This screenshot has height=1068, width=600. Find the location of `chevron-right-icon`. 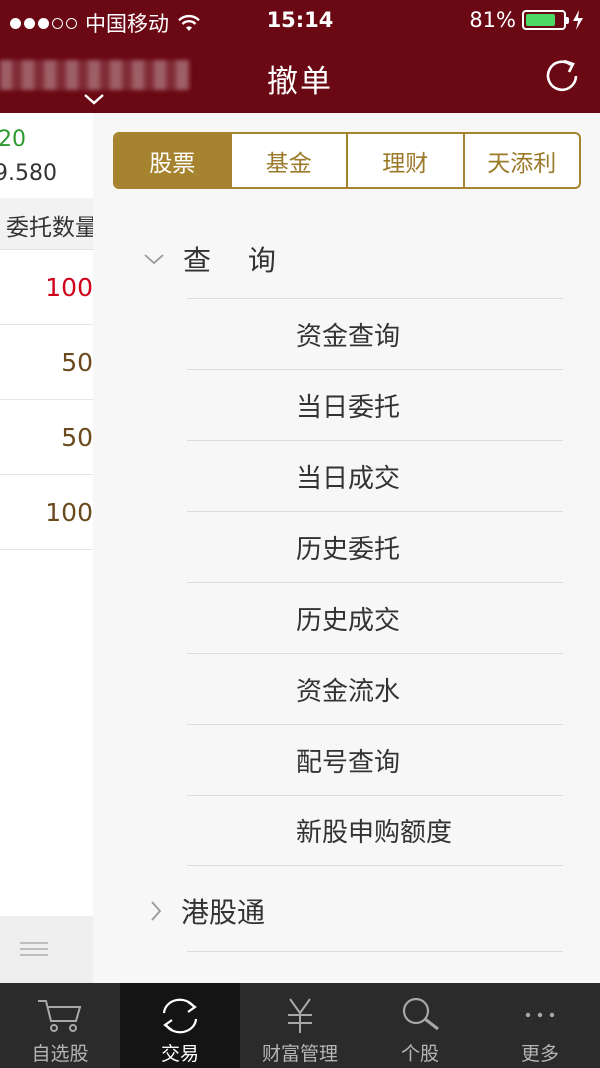

chevron-right-icon is located at coordinates (156, 911).